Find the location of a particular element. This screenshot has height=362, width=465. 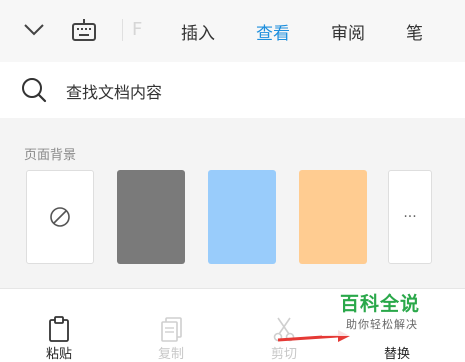

keyboard-icon is located at coordinates (84, 30).